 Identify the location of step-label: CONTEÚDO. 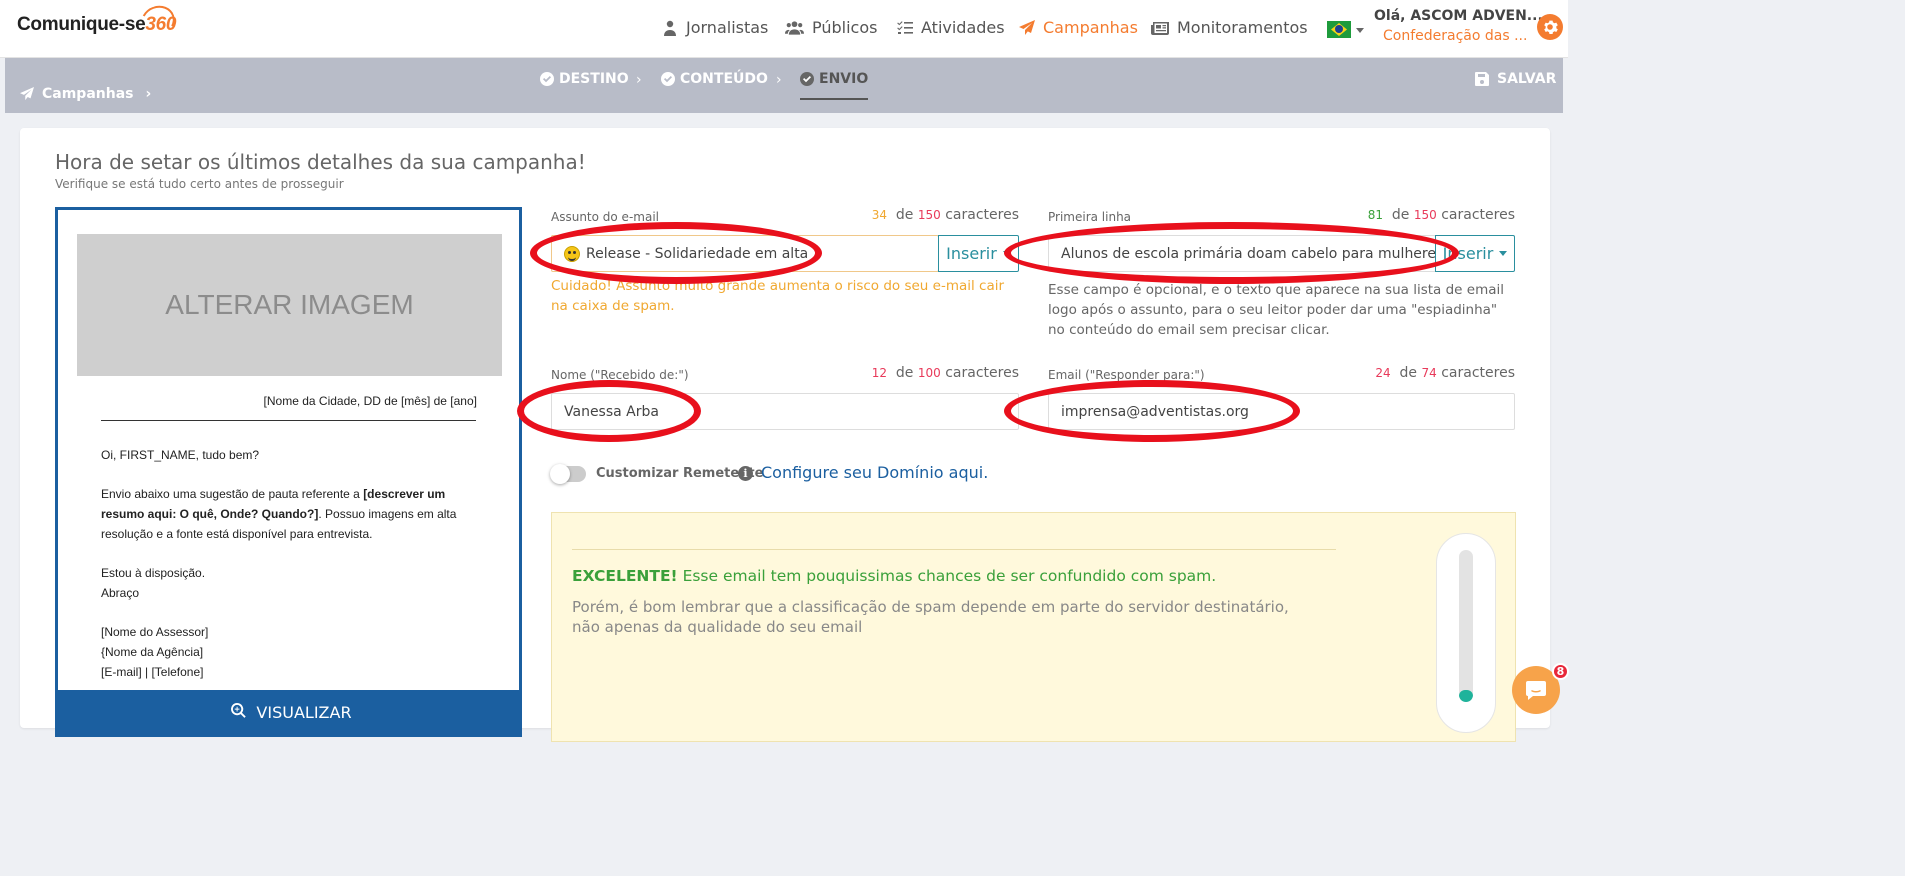
(724, 79).